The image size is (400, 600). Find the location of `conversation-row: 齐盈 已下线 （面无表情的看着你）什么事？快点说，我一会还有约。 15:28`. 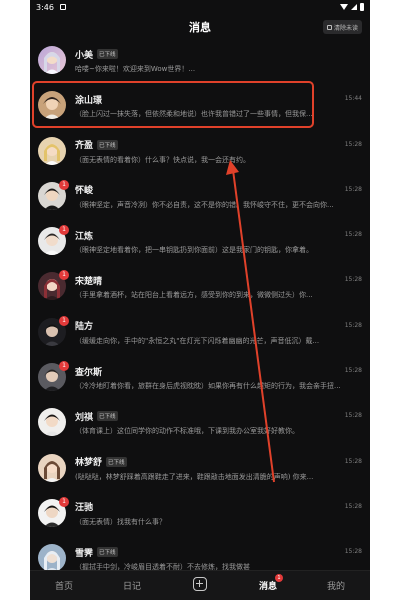

conversation-row: 齐盈 已下线 （面无表情的看着你）什么事？快点说，我一会还有约。 15:28 is located at coordinates (200, 153).